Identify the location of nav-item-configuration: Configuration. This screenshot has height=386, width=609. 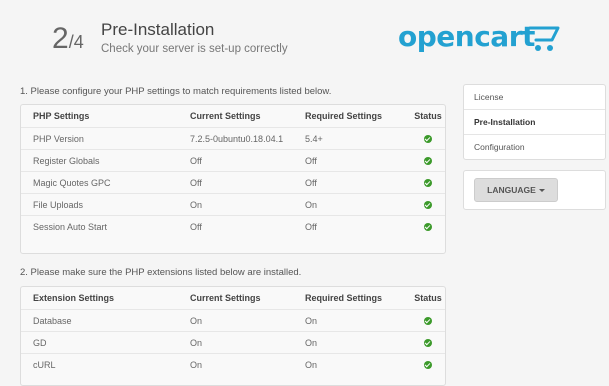
(534, 146).